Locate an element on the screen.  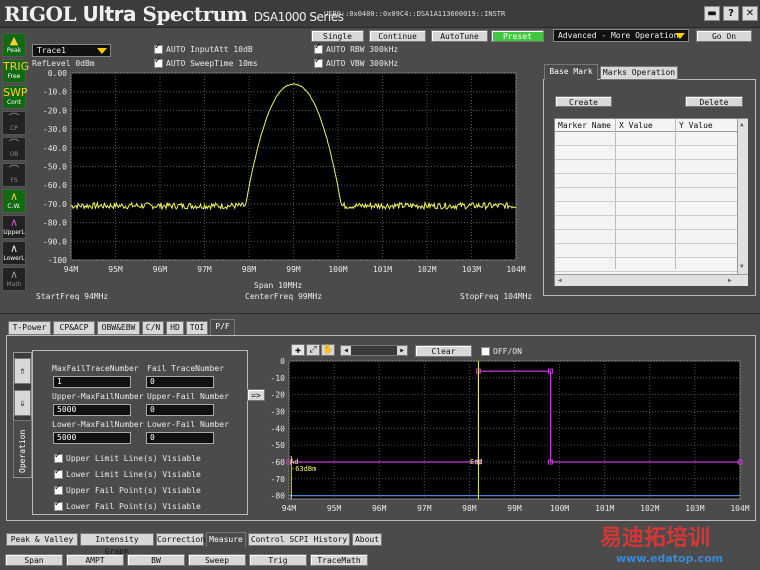
vertical-scrollbar: ▲ ▼ is located at coordinates (742, 196).